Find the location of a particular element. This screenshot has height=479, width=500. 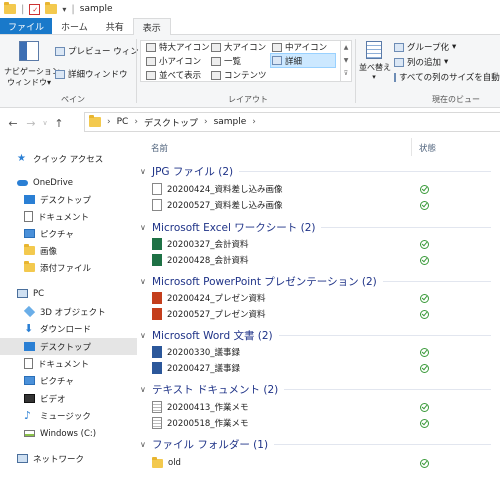

new-folder-icon is located at coordinates (51, 8).